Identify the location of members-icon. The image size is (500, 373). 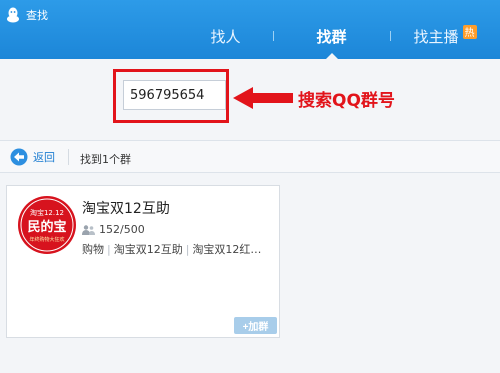
(88, 229).